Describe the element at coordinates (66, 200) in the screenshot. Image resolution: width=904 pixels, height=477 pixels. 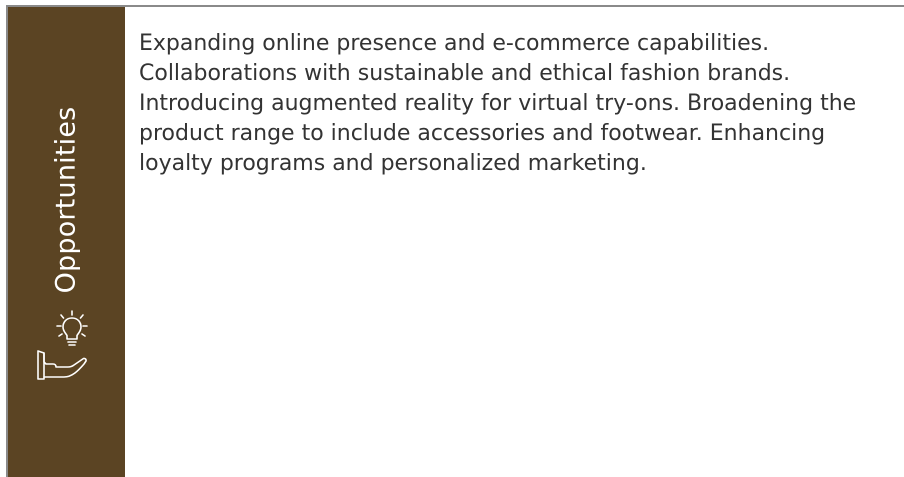
I see `section-label: Opportunities` at that location.